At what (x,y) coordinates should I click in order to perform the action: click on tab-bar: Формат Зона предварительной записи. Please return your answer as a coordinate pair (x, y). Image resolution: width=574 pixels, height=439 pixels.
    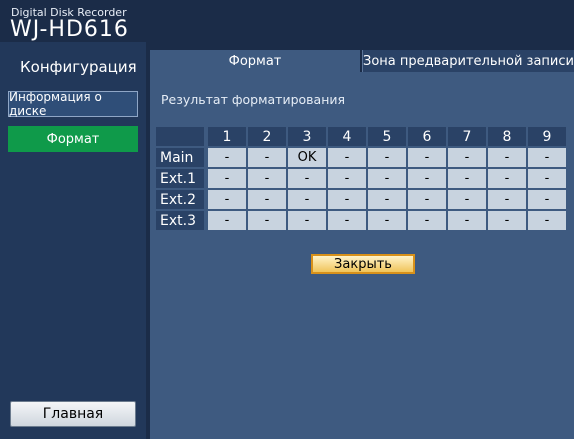
    Looking at the image, I should click on (360, 57).